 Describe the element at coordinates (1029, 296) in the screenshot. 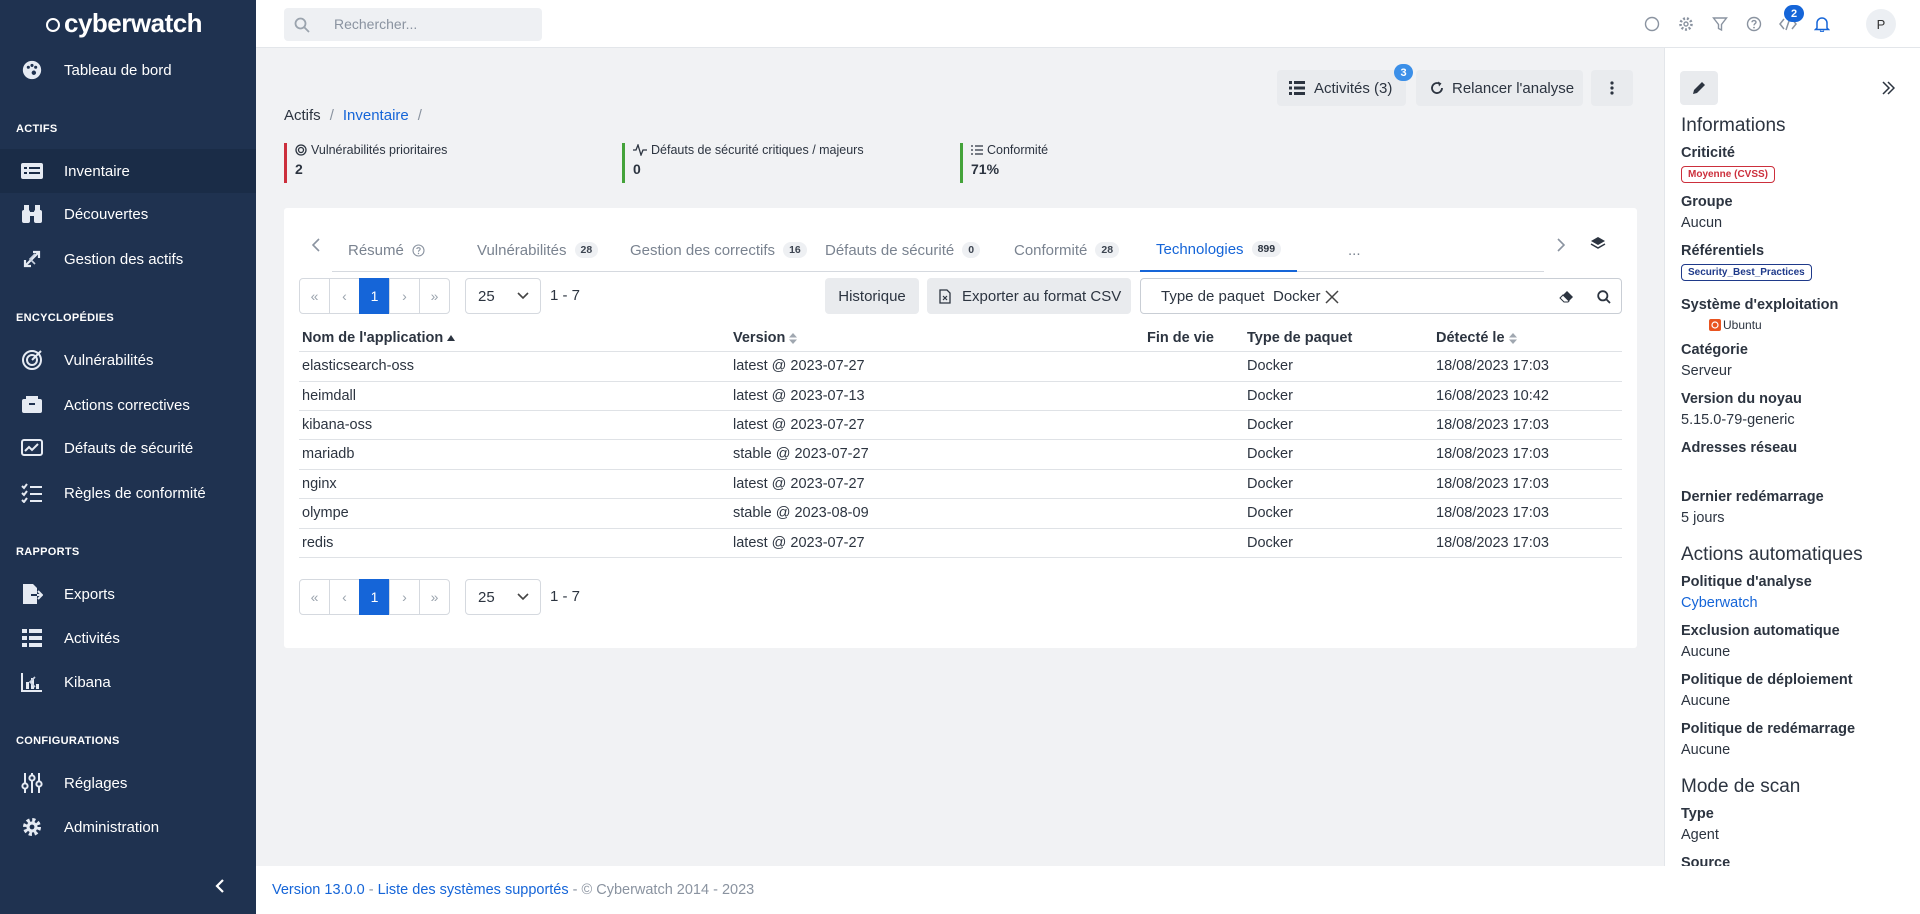

I see `export-csv-button: Exporter au format CSV` at that location.